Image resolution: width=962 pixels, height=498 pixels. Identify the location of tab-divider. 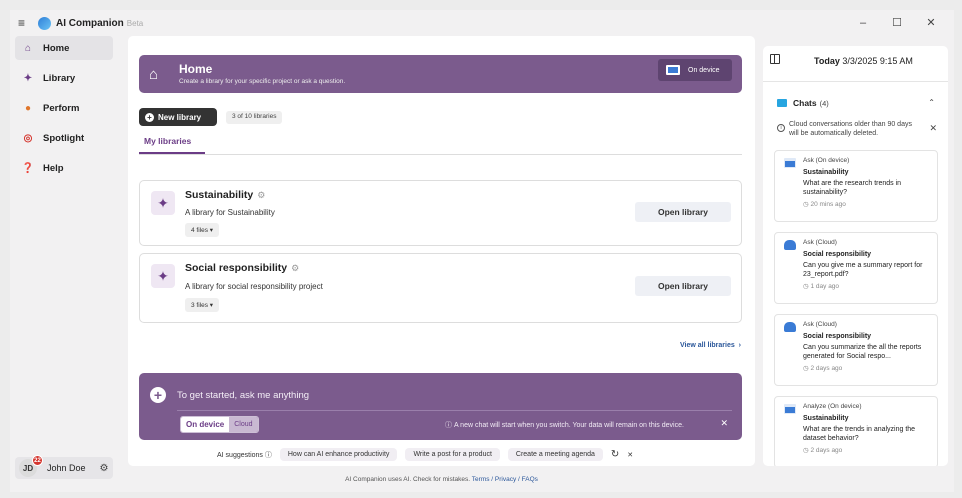
(440, 154).